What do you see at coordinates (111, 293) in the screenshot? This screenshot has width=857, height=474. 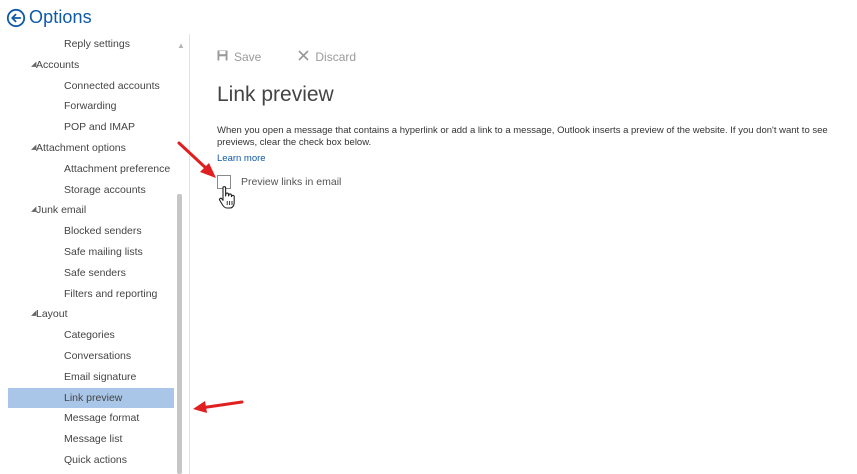 I see `sidebar-item-label: Filters and reporting` at bounding box center [111, 293].